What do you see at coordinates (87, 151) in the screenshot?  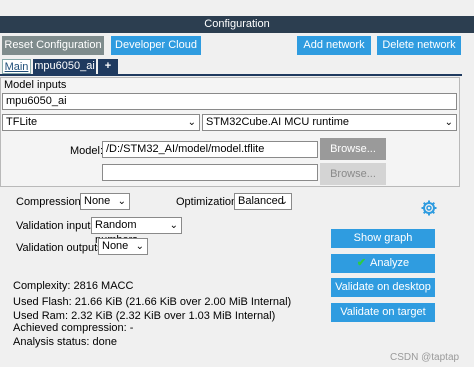 I see `model-label: Model:` at bounding box center [87, 151].